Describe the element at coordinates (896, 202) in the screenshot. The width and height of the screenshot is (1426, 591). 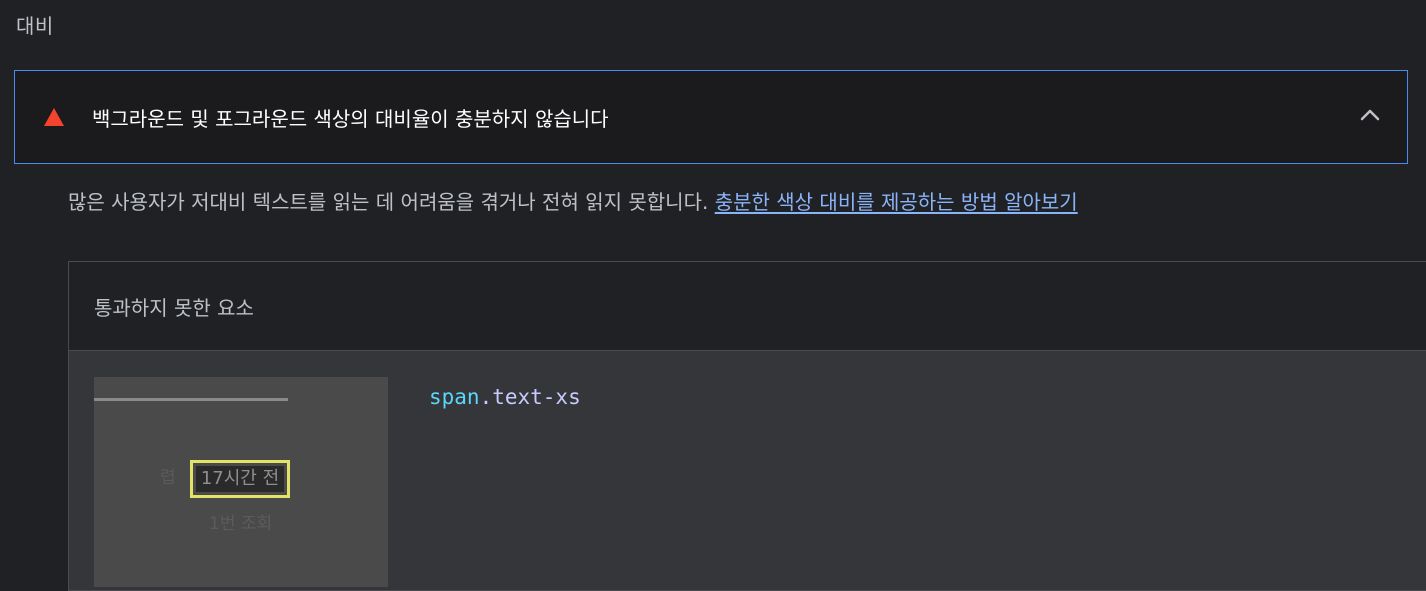
I see `learn-more-link: 충분한 색상 대비를 제공하는 방법 알아보기` at that location.